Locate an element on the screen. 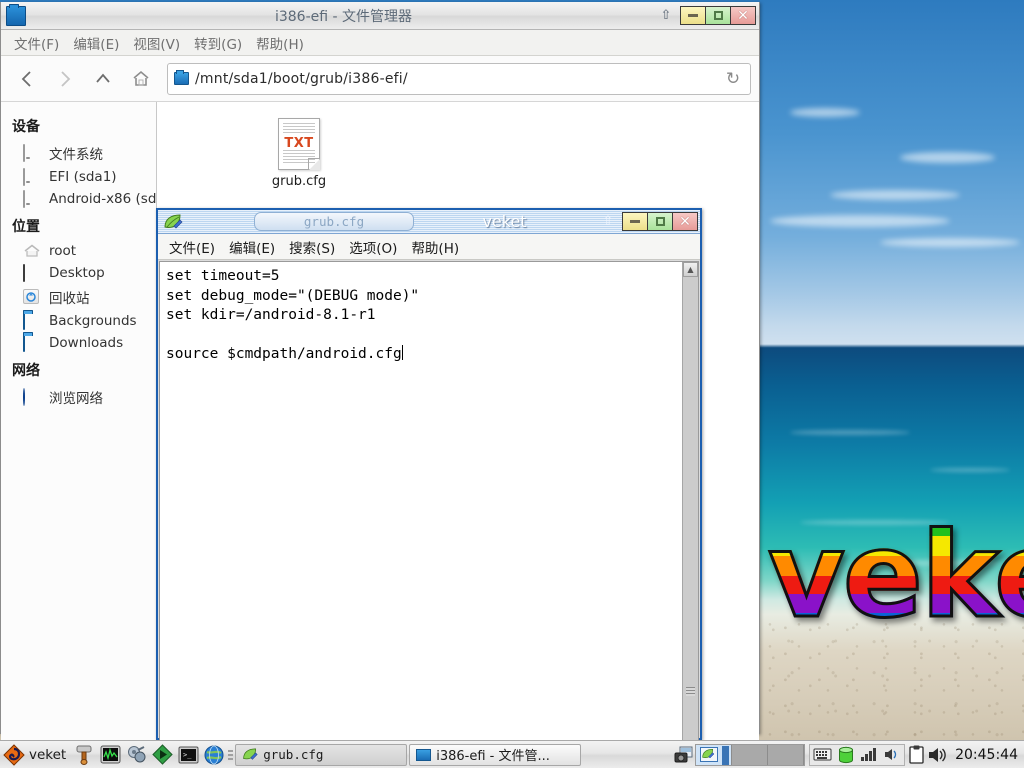 The image size is (1024, 768). file-manager-titlebar: i386-efi - 文件管理器 ⇧ ✕ is located at coordinates (380, 16).